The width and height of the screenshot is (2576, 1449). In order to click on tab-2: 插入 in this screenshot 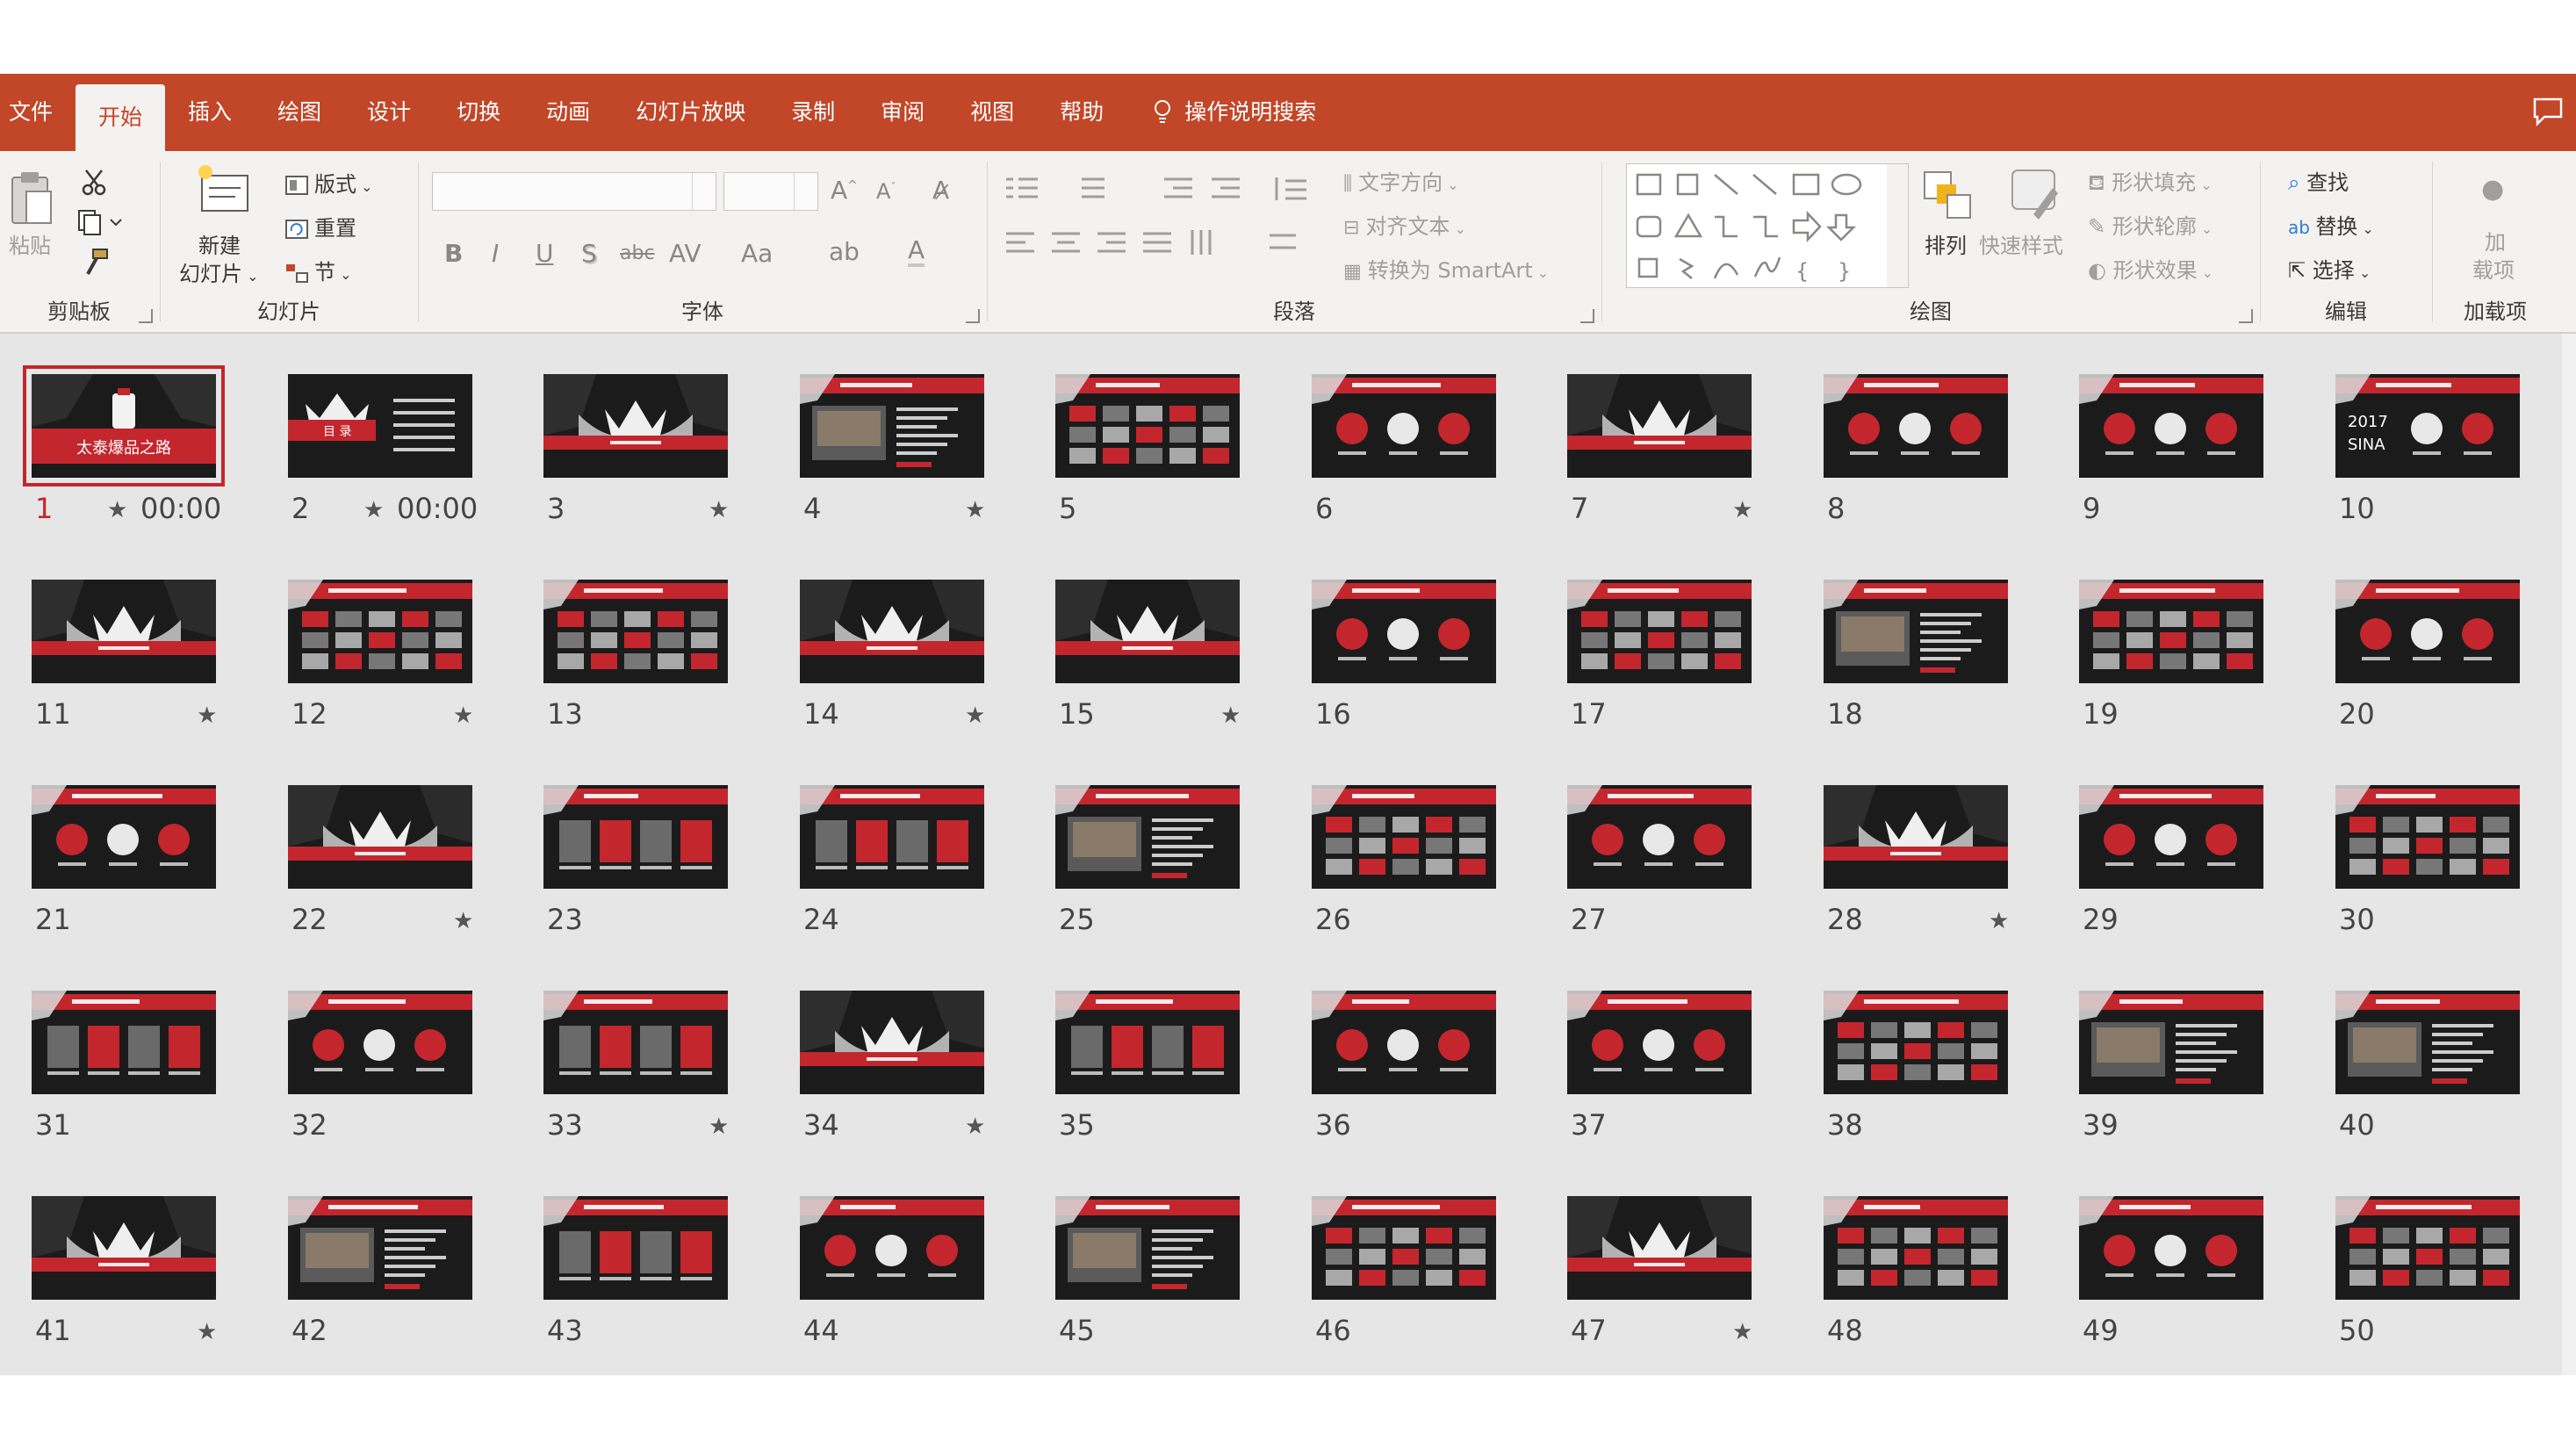, I will do `click(210, 113)`.